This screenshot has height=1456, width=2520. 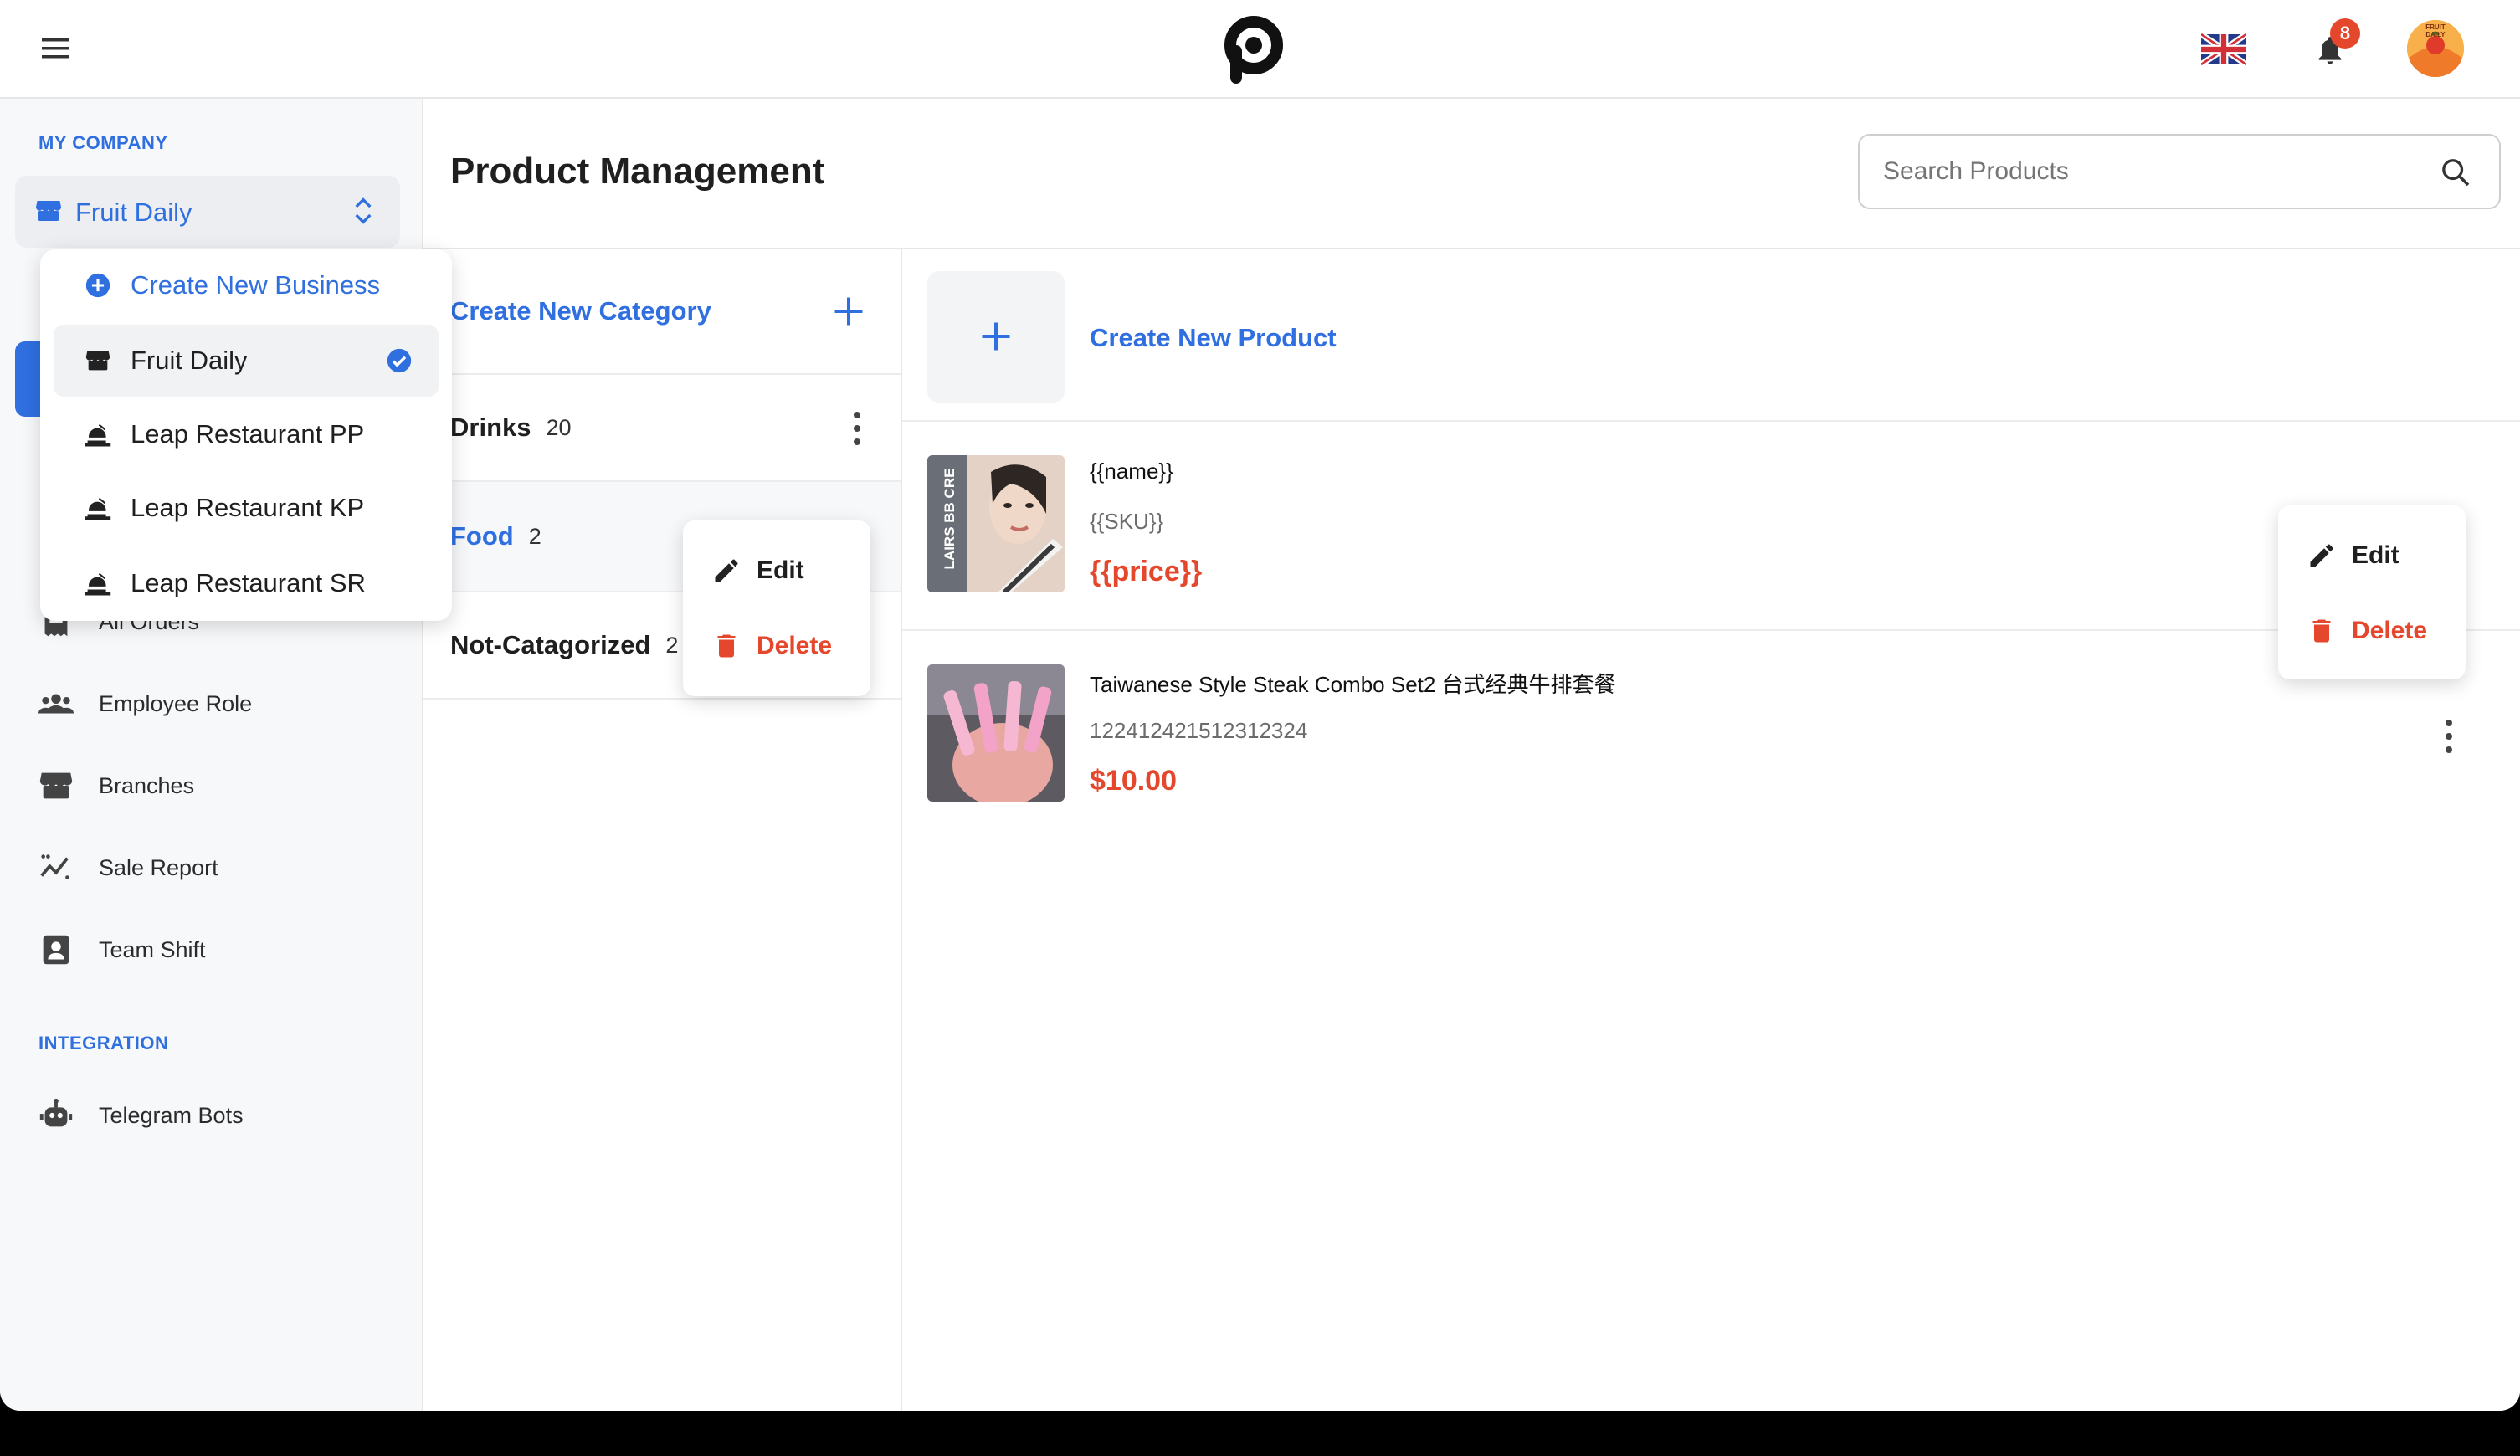 What do you see at coordinates (256, 285) in the screenshot?
I see `create-business-label: Create New Business` at bounding box center [256, 285].